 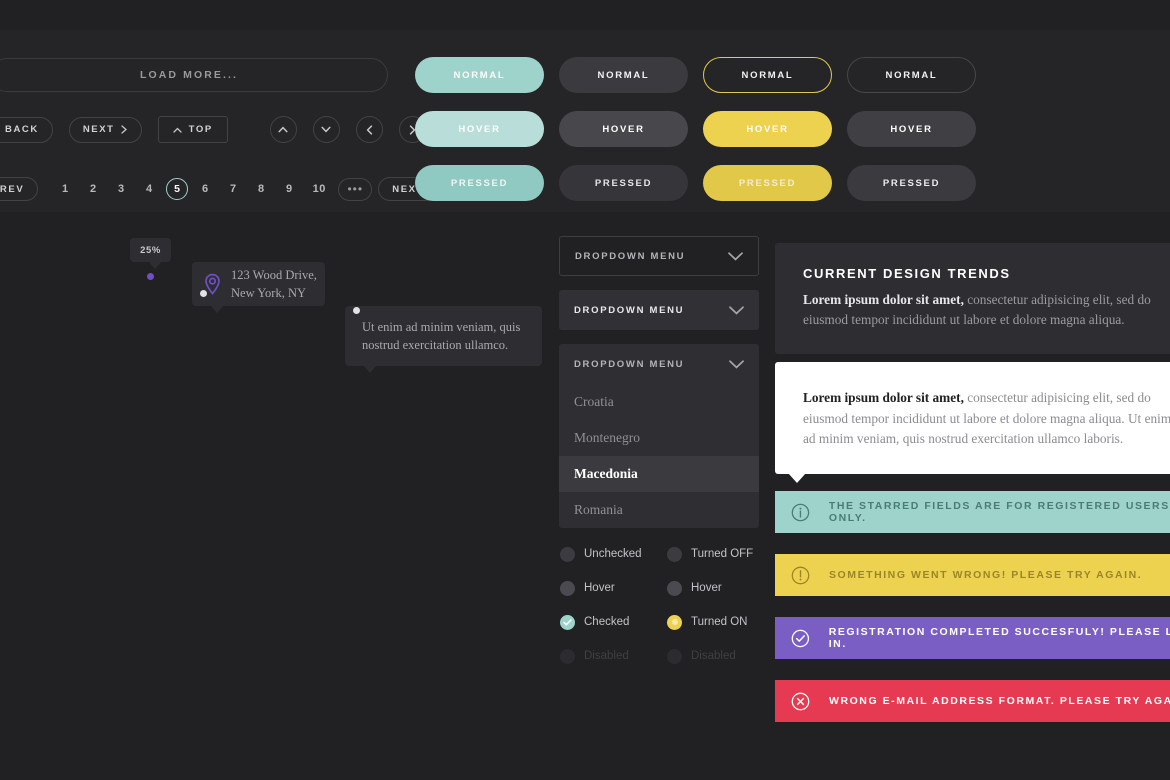 I want to click on button-gray-normal: NORMAL, so click(x=623, y=75).